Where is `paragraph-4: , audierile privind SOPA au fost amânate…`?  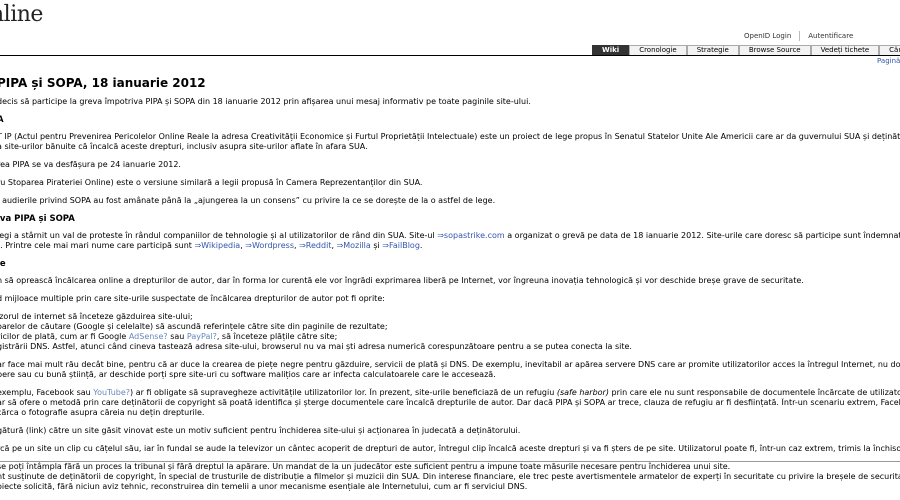 paragraph-4: , audierile privind SOPA au fost amânate… is located at coordinates (248, 200).